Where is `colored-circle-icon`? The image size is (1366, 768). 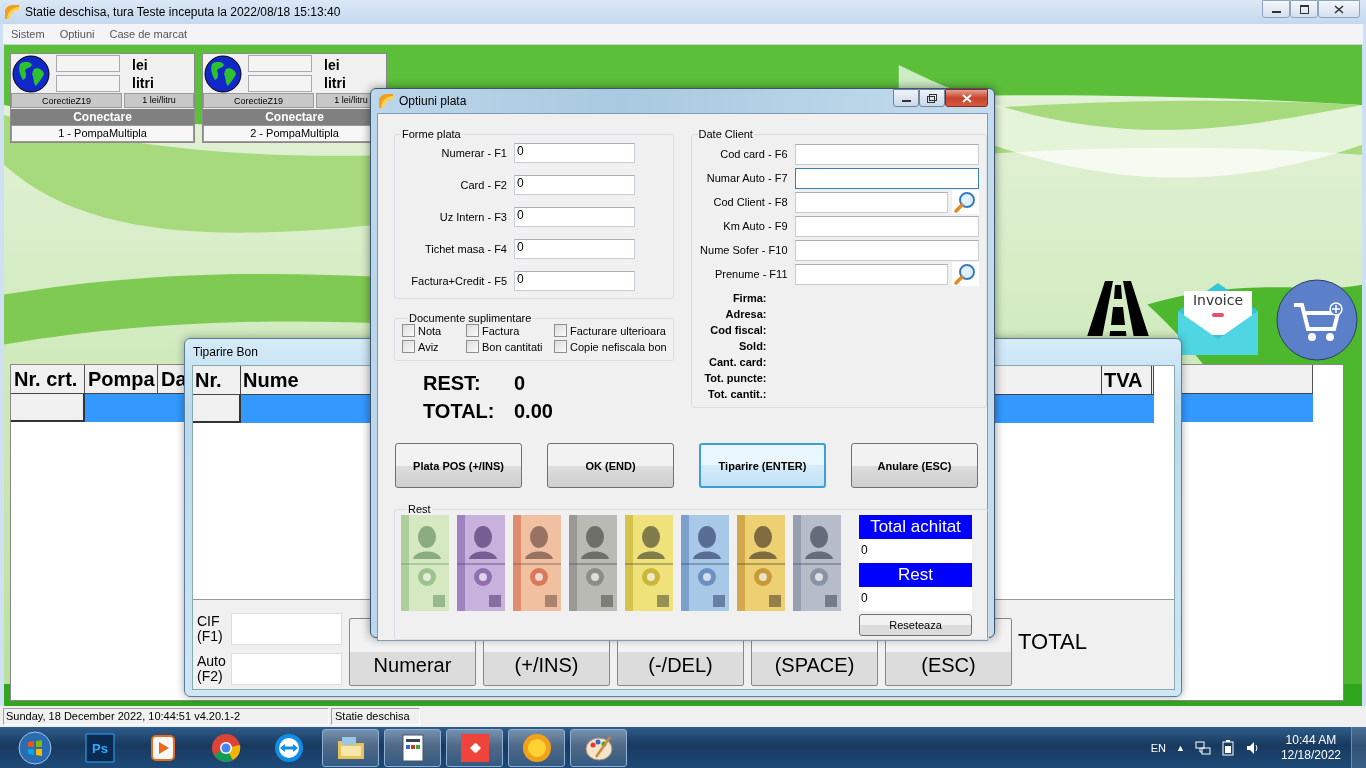 colored-circle-icon is located at coordinates (226, 747).